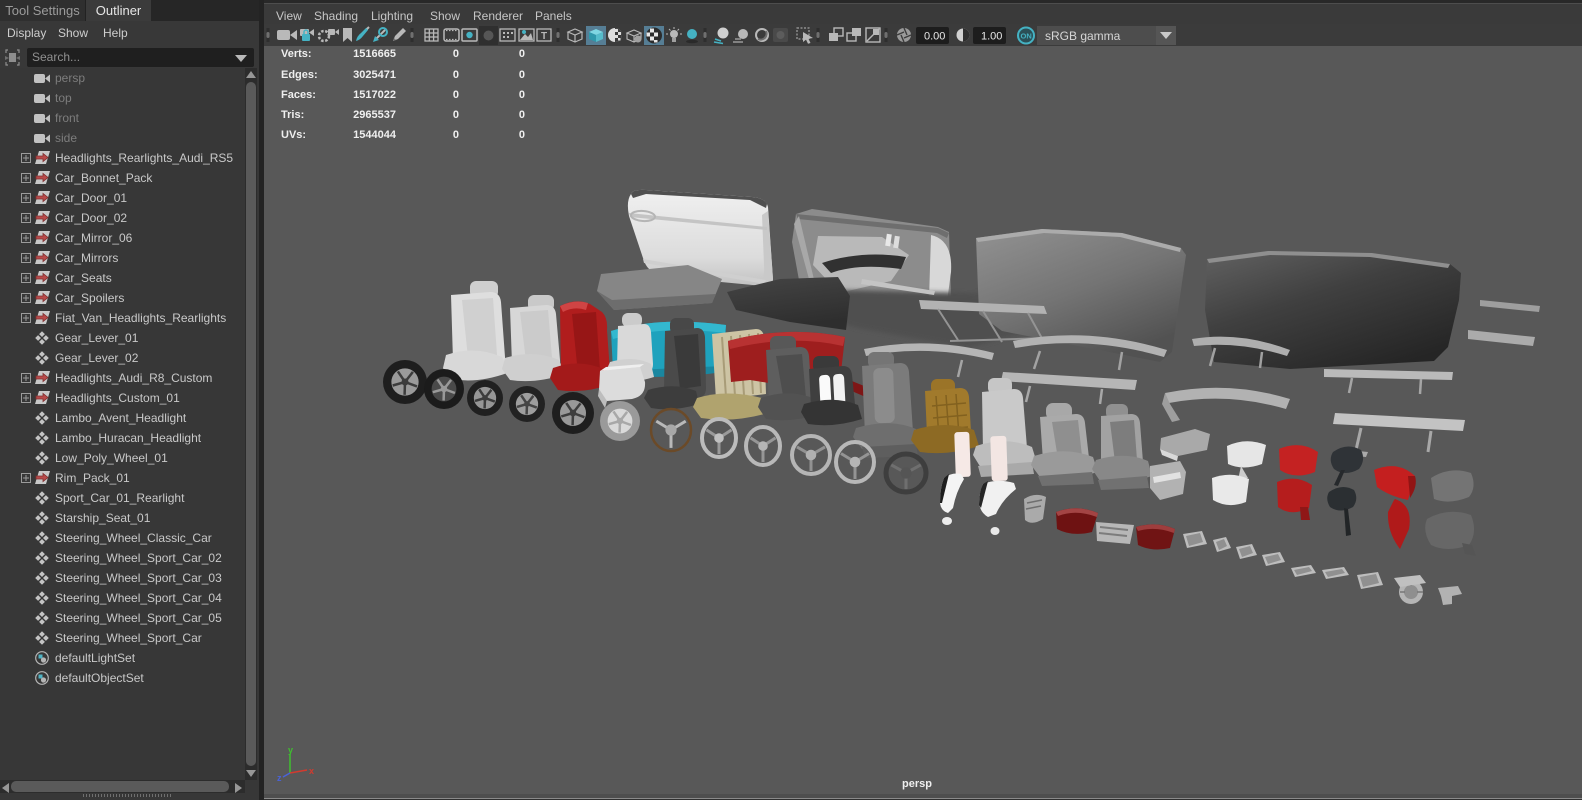 The image size is (1582, 800). I want to click on svg-text: ON, so click(1026, 36).